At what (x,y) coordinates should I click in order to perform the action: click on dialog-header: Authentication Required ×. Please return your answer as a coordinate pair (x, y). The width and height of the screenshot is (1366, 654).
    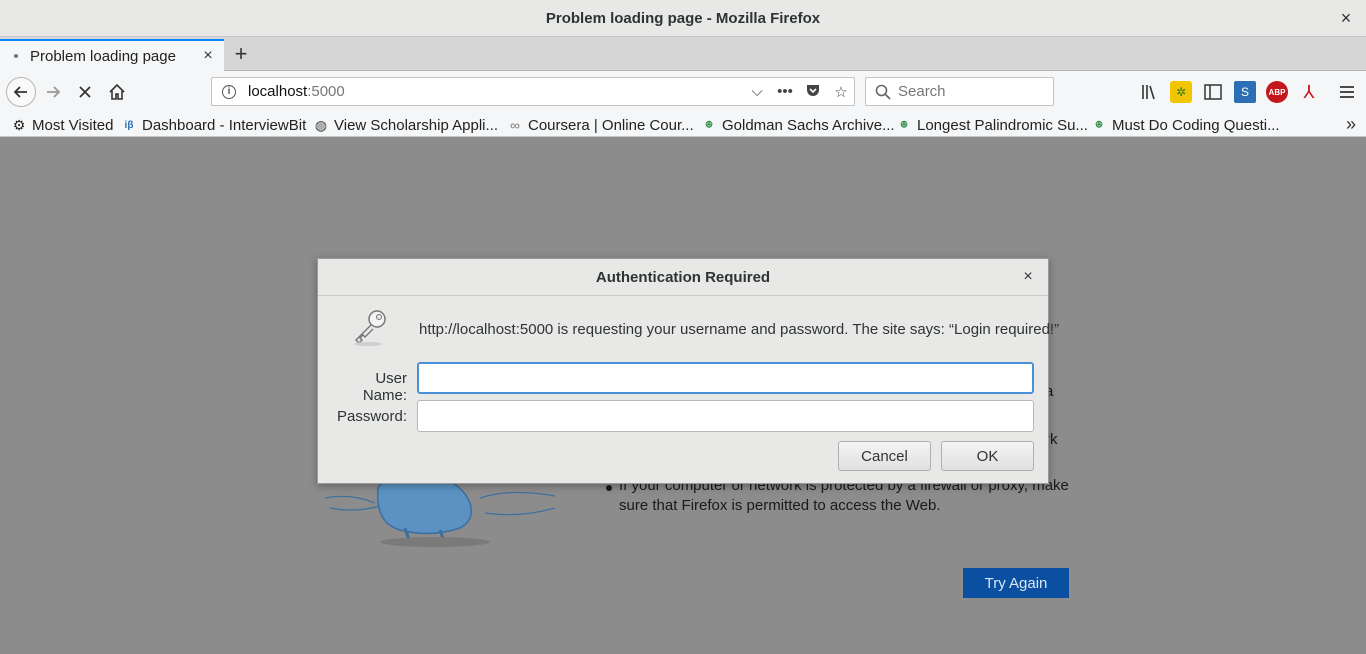
    Looking at the image, I should click on (683, 277).